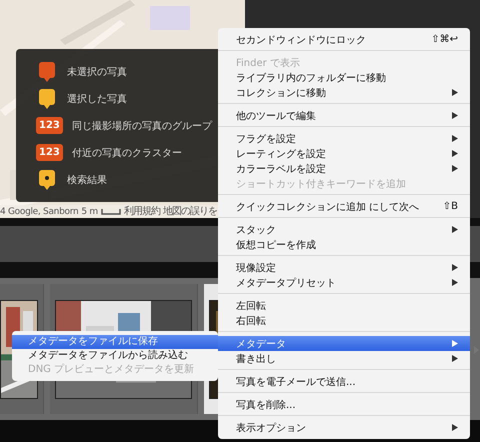 This screenshot has height=442, width=480. What do you see at coordinates (89, 212) in the screenshot?
I see `scale-label: 5 m` at bounding box center [89, 212].